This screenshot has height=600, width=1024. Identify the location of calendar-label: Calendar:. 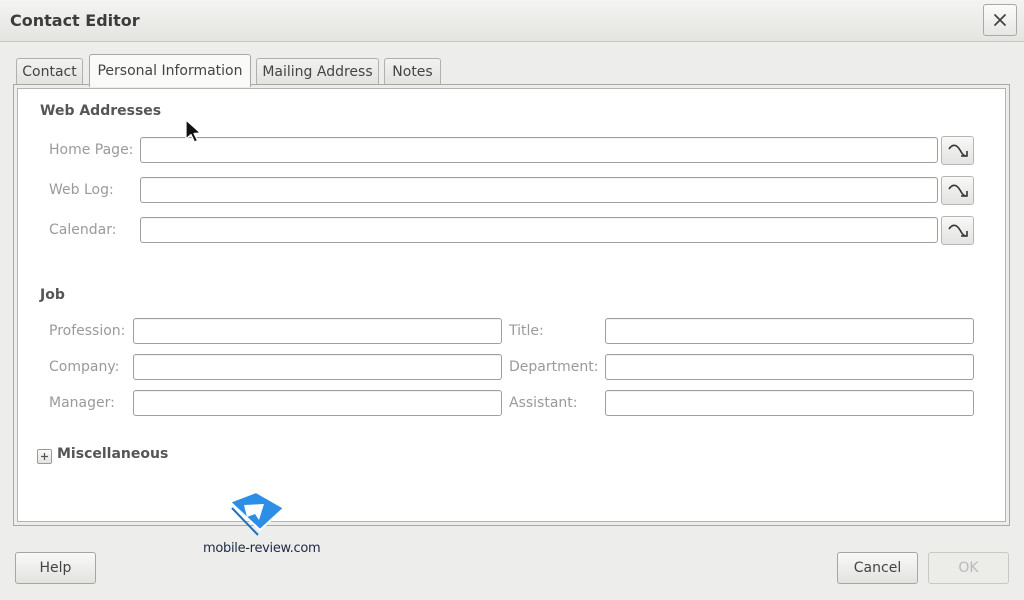
(83, 230).